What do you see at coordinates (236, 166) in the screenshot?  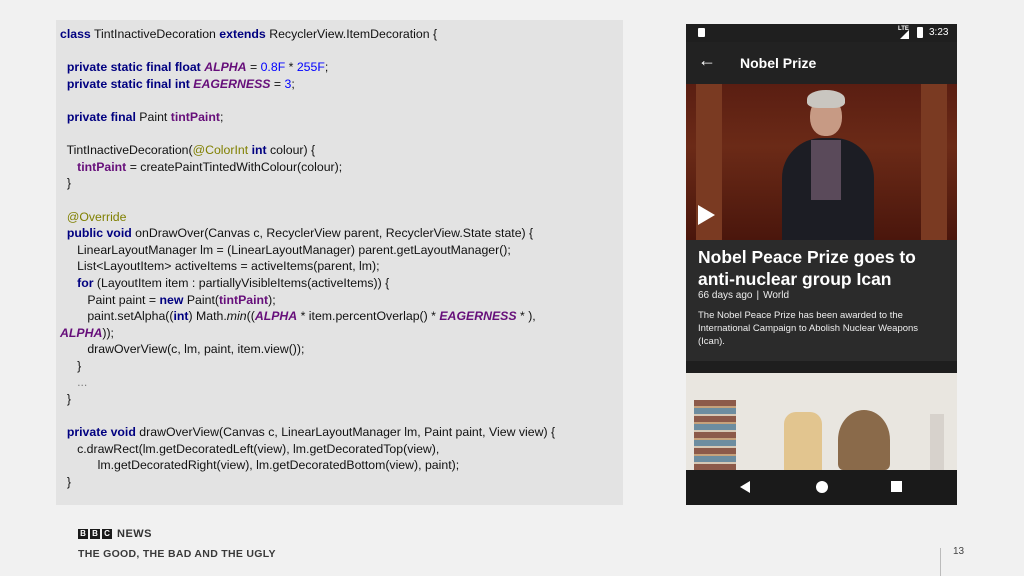 I see `code-token: = createPaintTintedWithColour(colour);` at bounding box center [236, 166].